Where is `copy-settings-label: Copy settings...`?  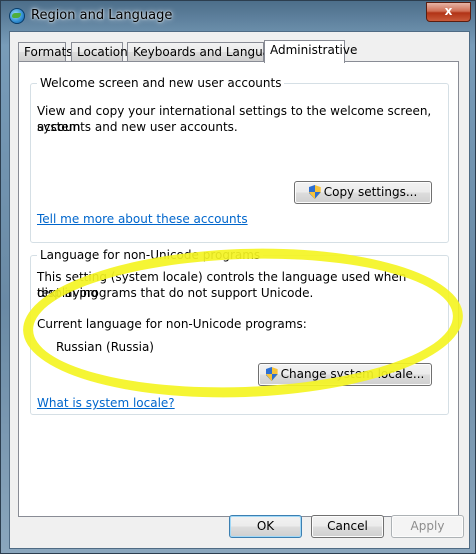
copy-settings-label: Copy settings... is located at coordinates (370, 192).